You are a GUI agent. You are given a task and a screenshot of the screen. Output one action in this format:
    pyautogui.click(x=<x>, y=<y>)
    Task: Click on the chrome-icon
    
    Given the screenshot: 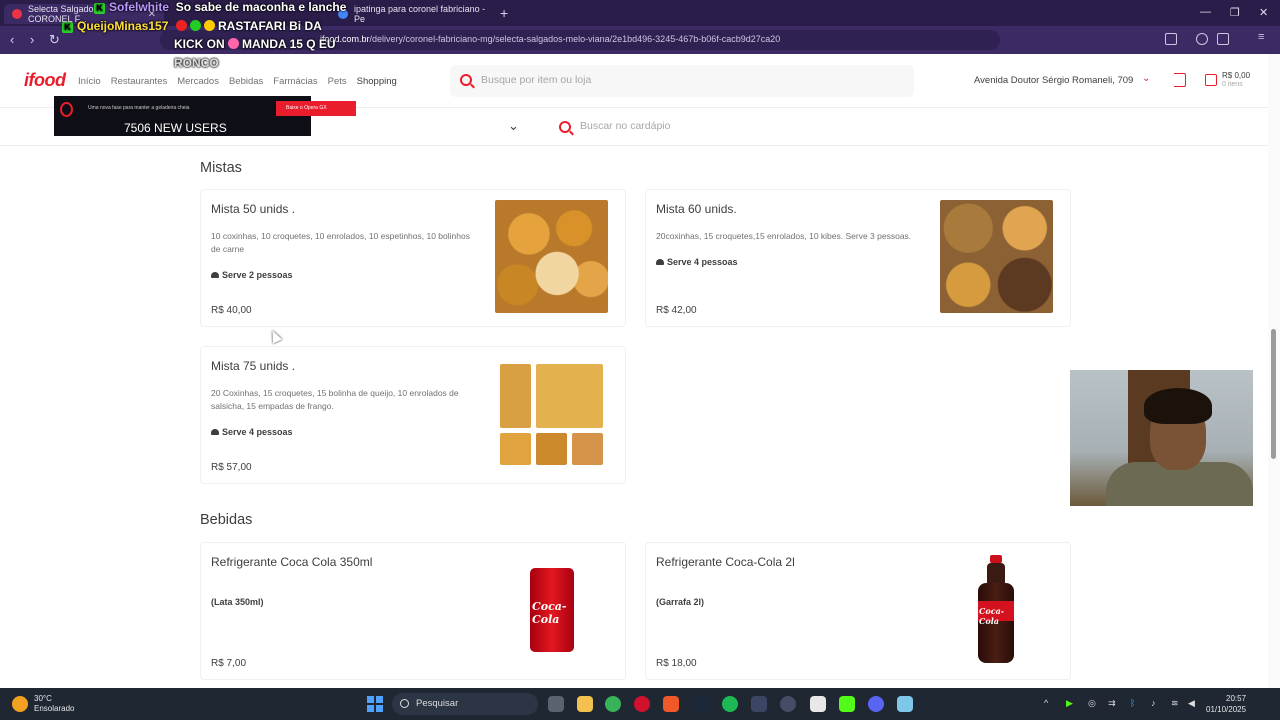 What is the action you would take?
    pyautogui.click(x=613, y=704)
    